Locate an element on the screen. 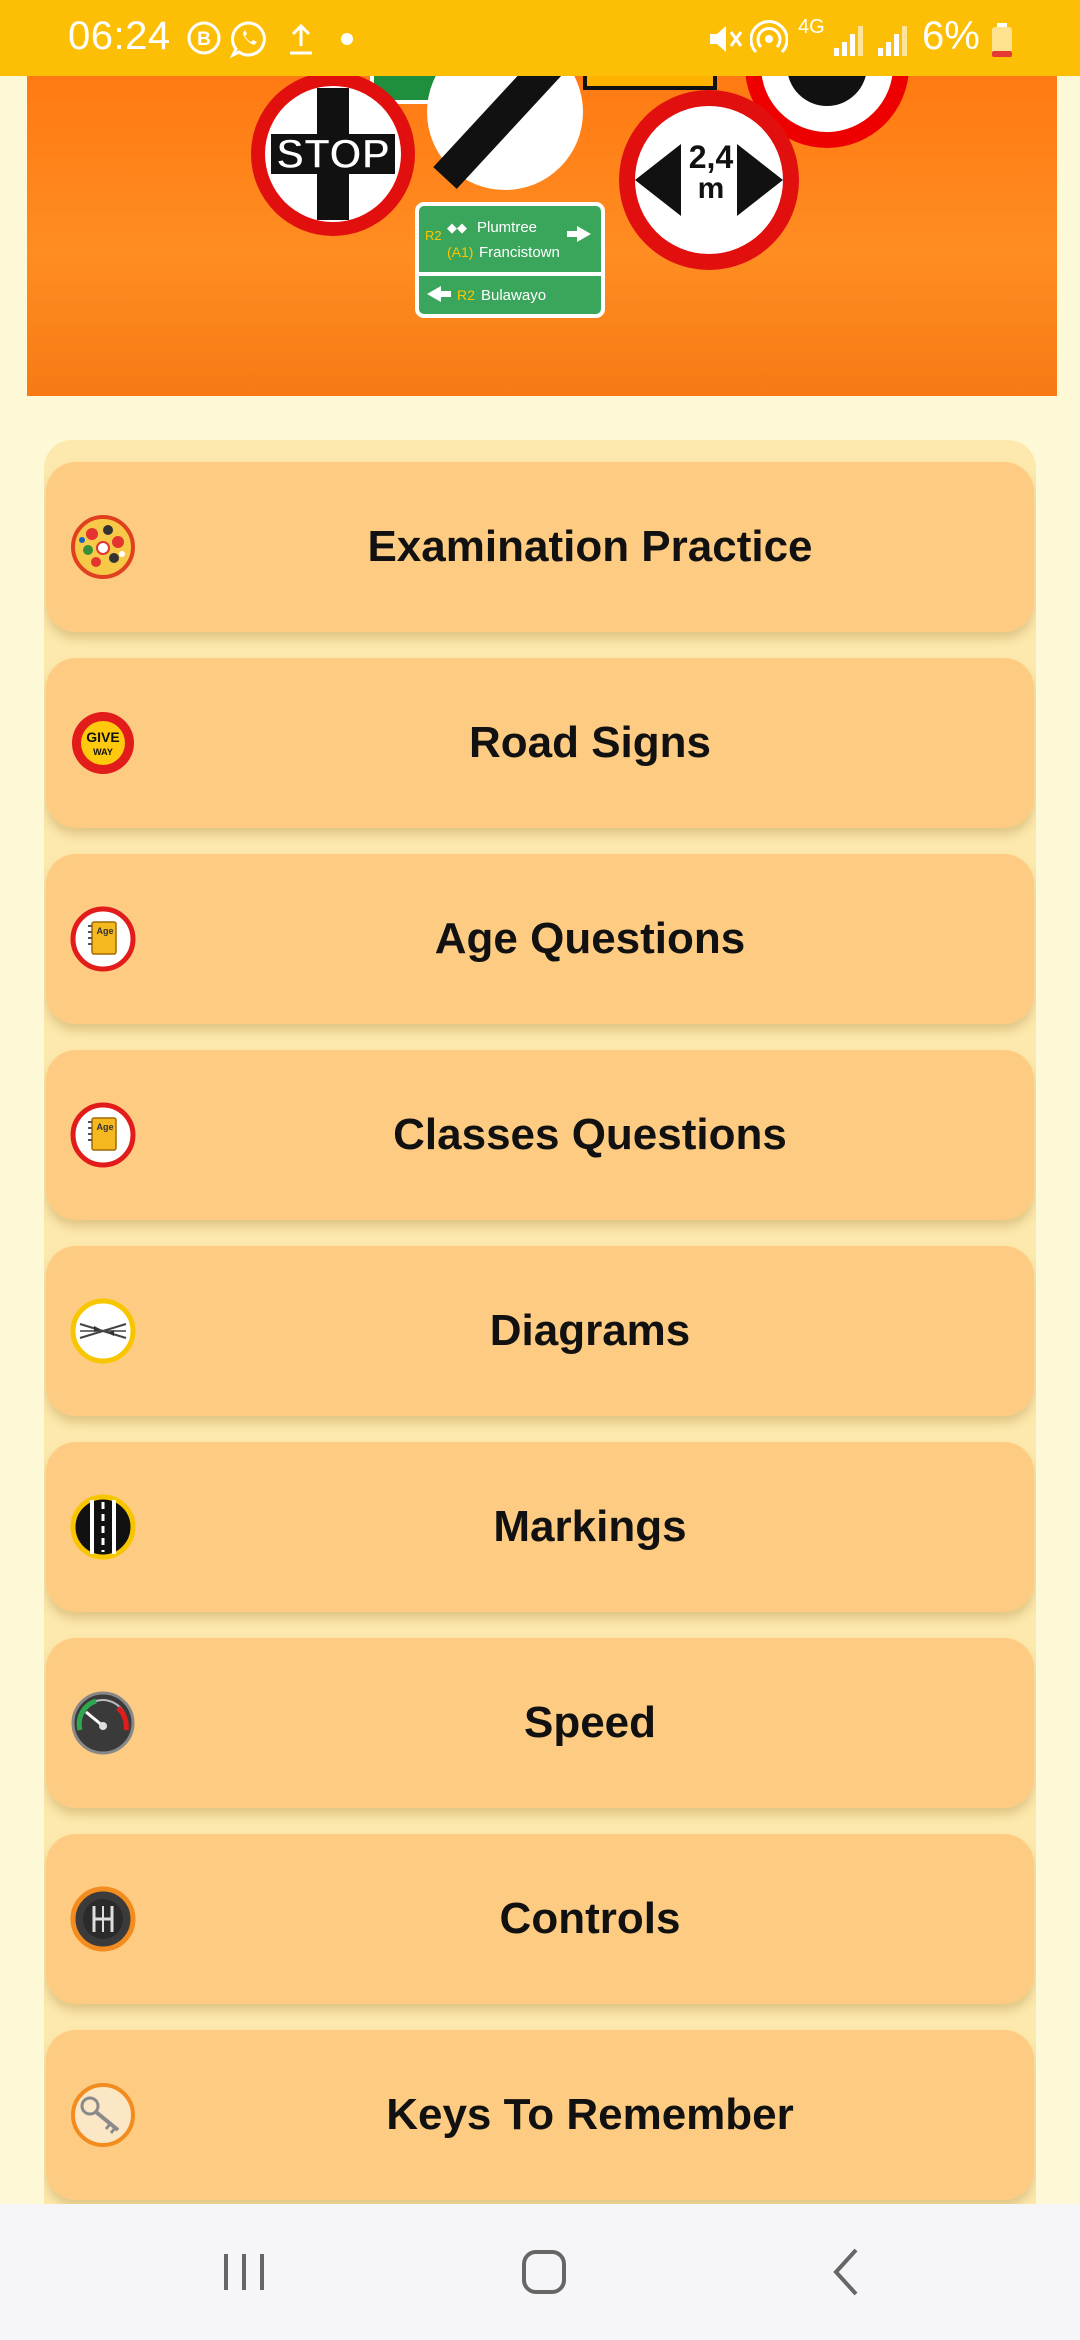  direction-dest-bulawayo: Bulawayo is located at coordinates (513, 295).